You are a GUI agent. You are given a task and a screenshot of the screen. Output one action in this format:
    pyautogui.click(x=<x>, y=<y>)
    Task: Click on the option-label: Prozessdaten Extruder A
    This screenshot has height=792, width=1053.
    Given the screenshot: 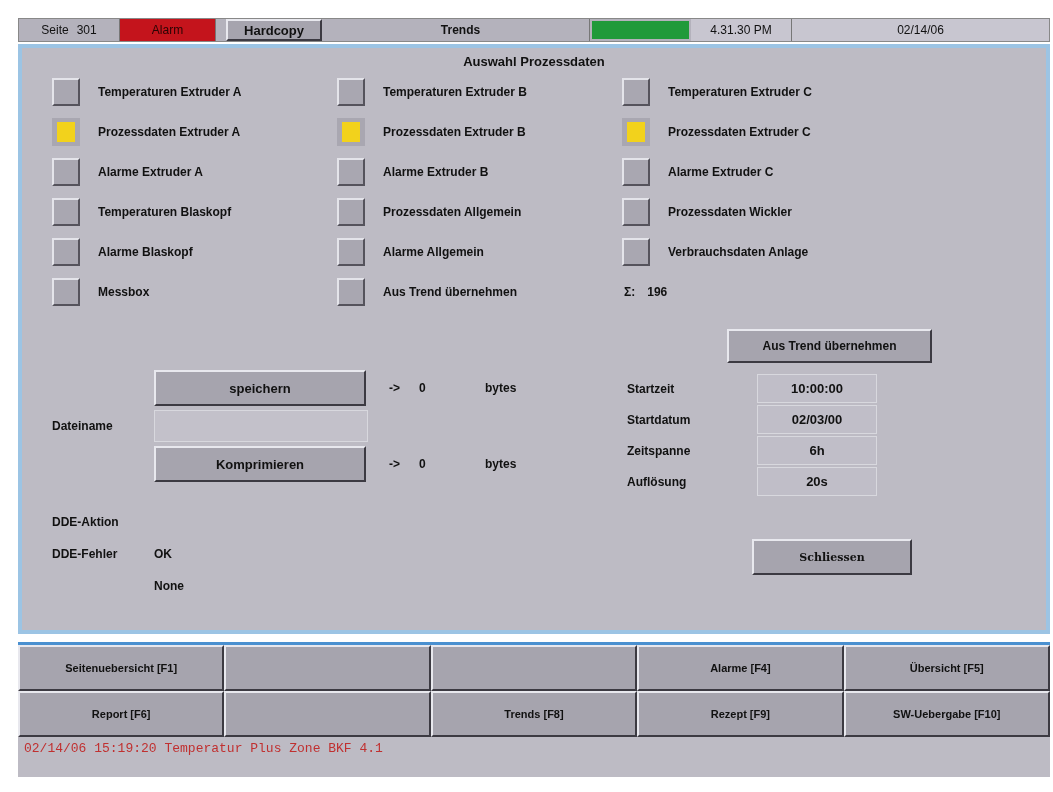 What is the action you would take?
    pyautogui.click(x=169, y=132)
    